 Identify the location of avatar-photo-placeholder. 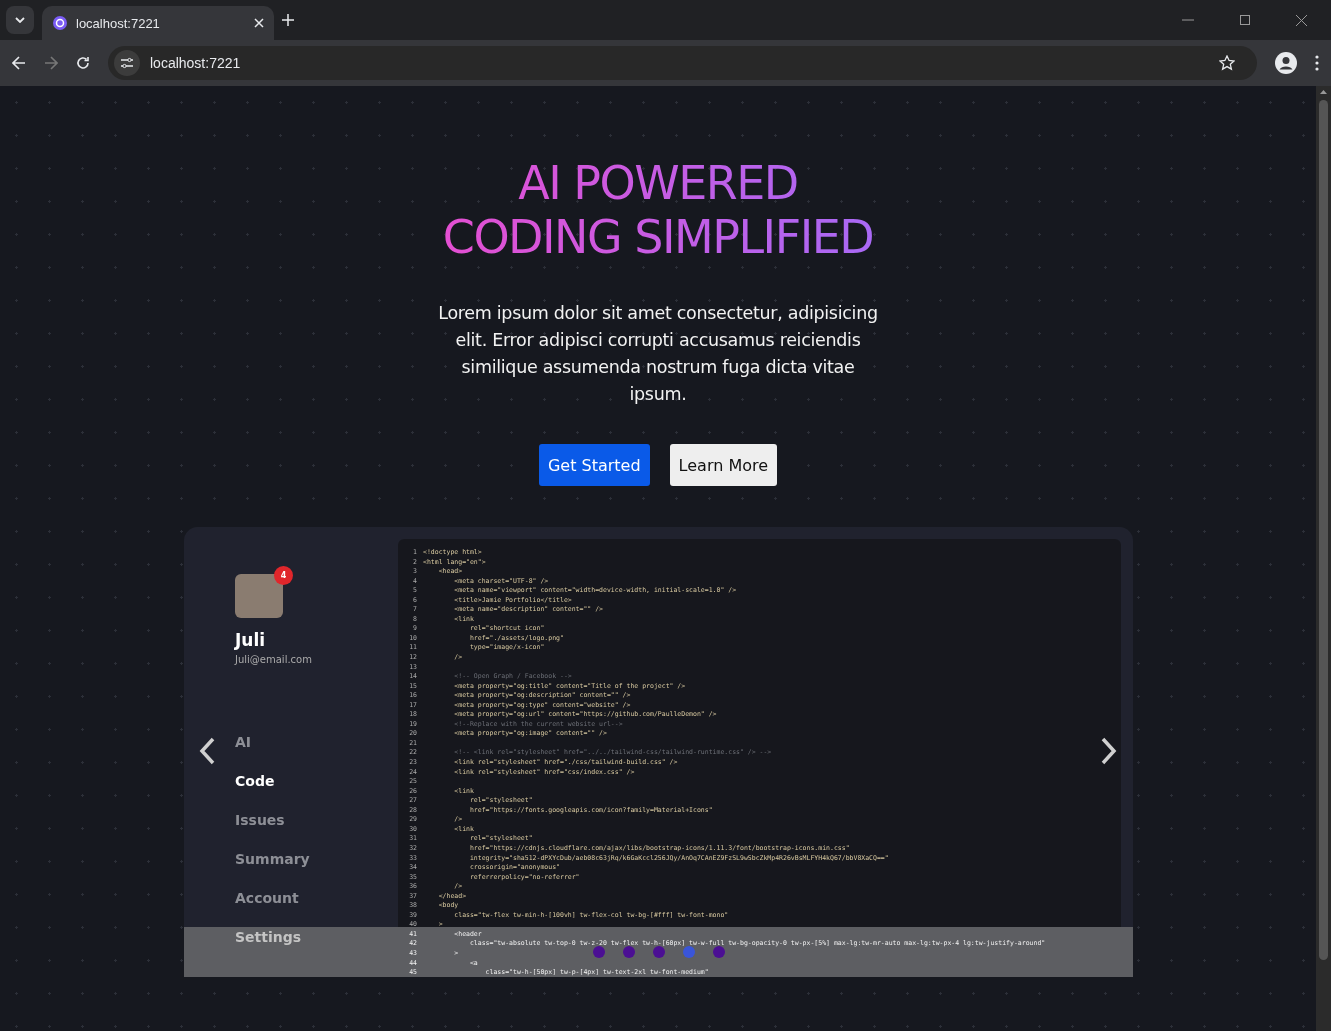
(259, 596).